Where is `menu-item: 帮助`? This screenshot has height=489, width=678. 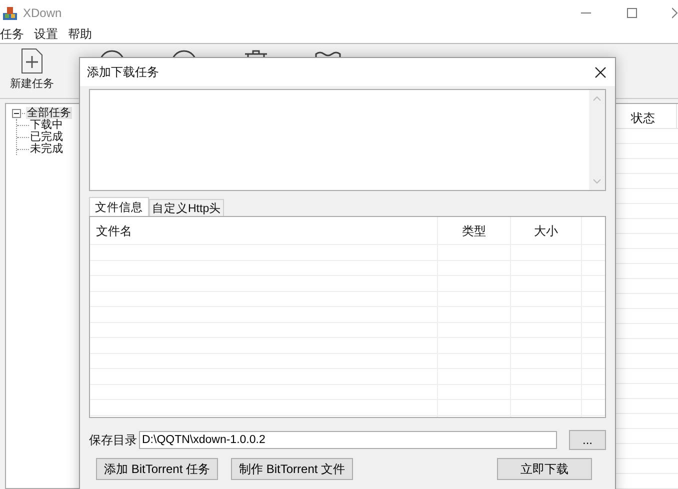
menu-item: 帮助 is located at coordinates (80, 34).